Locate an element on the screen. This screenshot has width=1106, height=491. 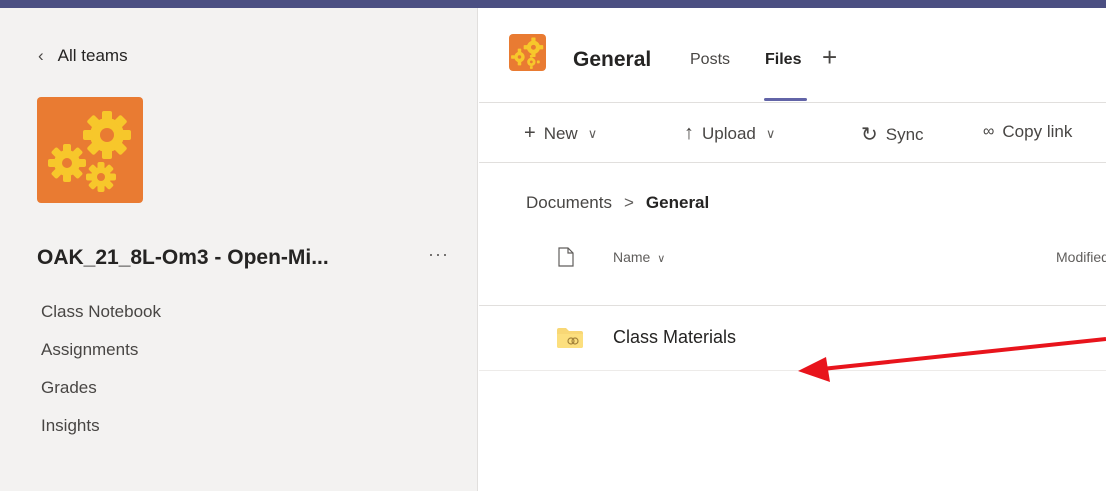
channel-title: General is located at coordinates (612, 59).